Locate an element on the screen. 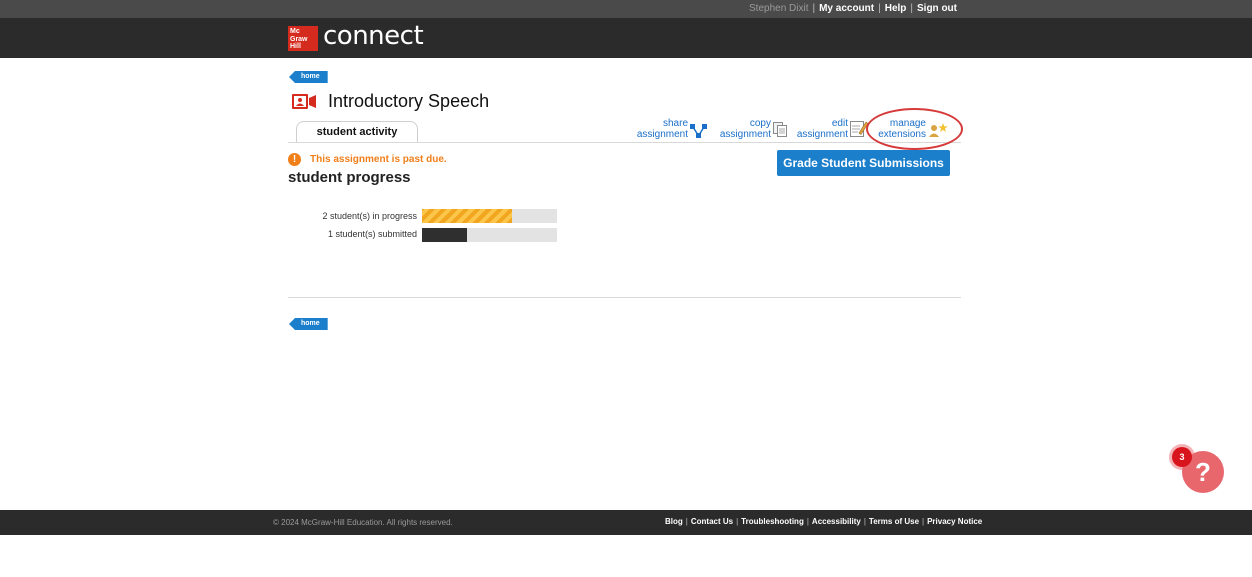  mcgraw-hill-logo: Mc Graw Hill is located at coordinates (303, 38).